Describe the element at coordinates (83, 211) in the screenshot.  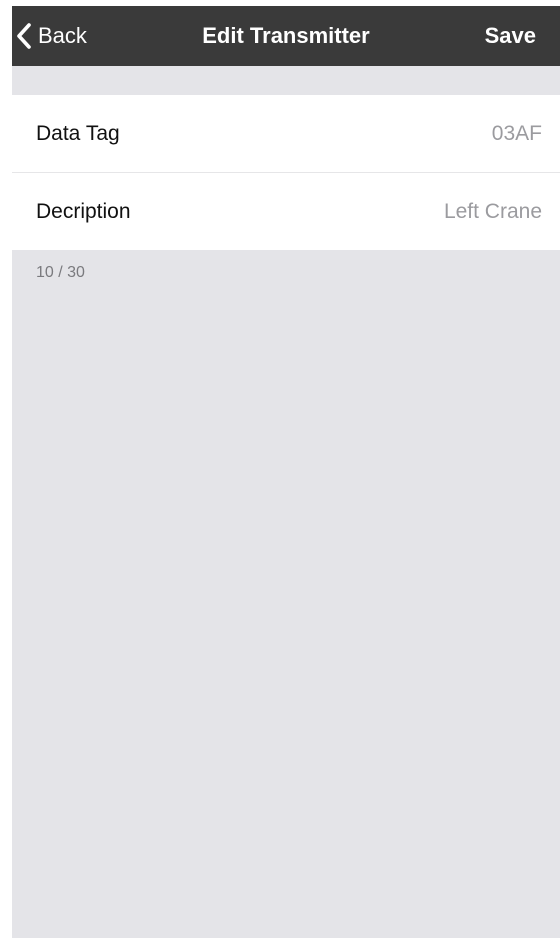
I see `description-label: Decription` at that location.